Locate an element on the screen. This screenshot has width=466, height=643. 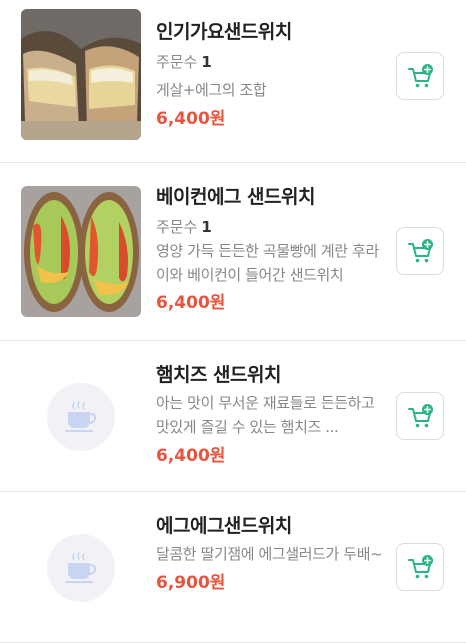
menu-item-description: 달콤한 딸기잼에 에그샐러드가 두배~ is located at coordinates (269, 554).